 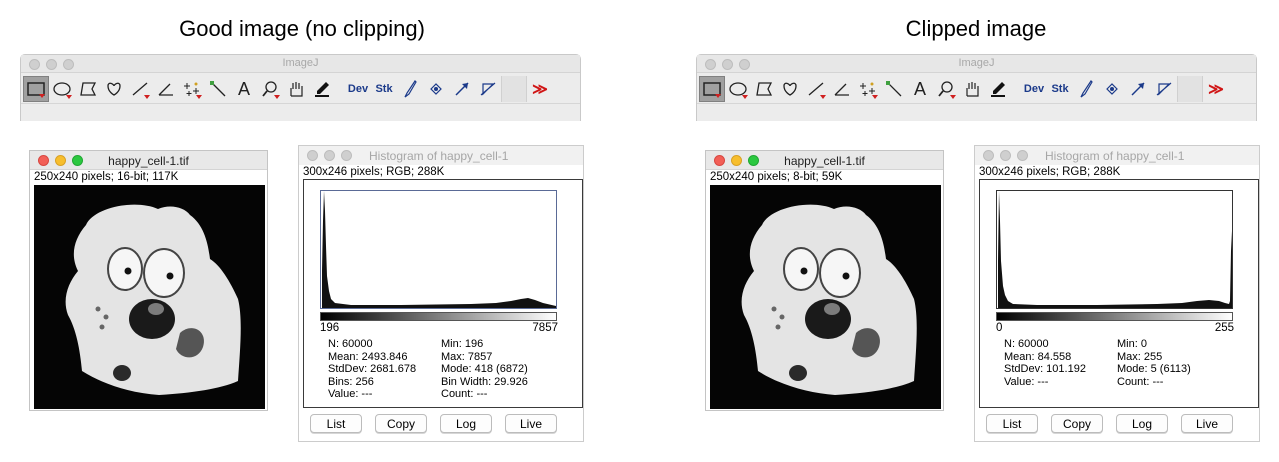 I want to click on image-info: 250x240 pixels; 16-bit; 117K, so click(x=148, y=177).